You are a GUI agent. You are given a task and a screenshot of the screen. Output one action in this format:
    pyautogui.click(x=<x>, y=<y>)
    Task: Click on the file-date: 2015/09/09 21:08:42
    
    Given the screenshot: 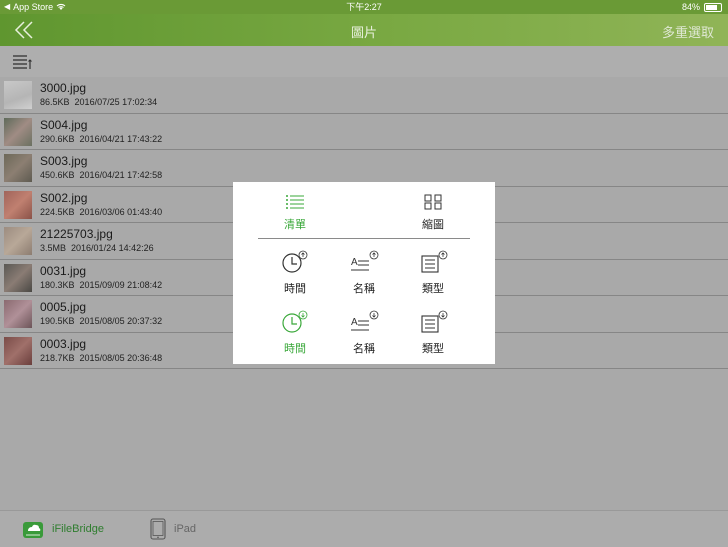 What is the action you would take?
    pyautogui.click(x=121, y=284)
    